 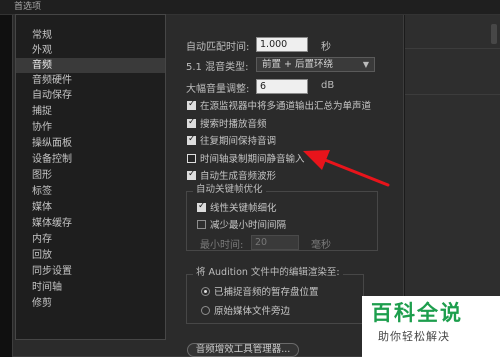 What do you see at coordinates (354, 171) in the screenshot?
I see `arrow-shaft` at bounding box center [354, 171].